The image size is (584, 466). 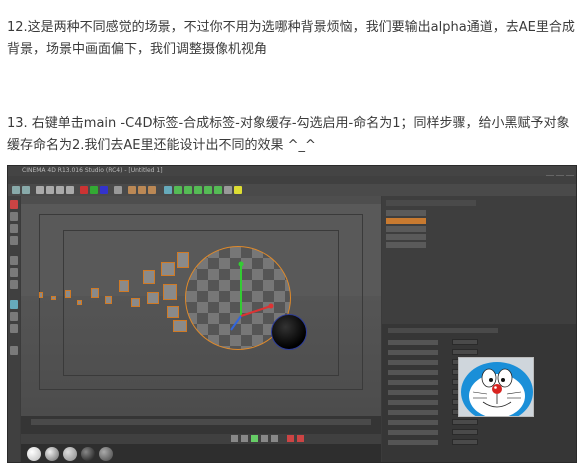 I want to click on viewport-menu, so click(x=201, y=200).